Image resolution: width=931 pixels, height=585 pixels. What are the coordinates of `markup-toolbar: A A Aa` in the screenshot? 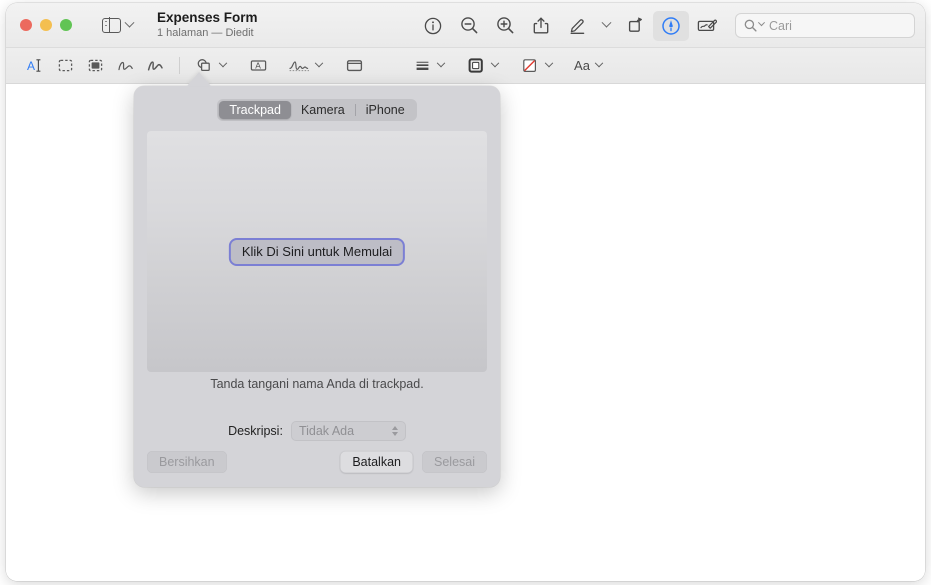 It's located at (465, 66).